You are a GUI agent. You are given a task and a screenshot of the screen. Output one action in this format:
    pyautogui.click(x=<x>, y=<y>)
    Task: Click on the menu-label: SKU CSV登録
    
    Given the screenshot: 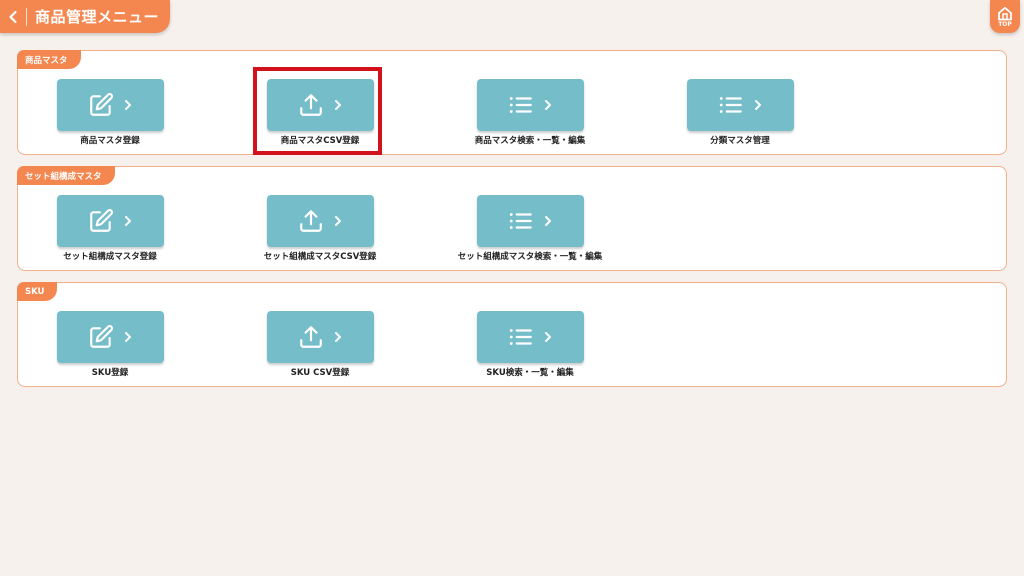 What is the action you would take?
    pyautogui.click(x=320, y=373)
    